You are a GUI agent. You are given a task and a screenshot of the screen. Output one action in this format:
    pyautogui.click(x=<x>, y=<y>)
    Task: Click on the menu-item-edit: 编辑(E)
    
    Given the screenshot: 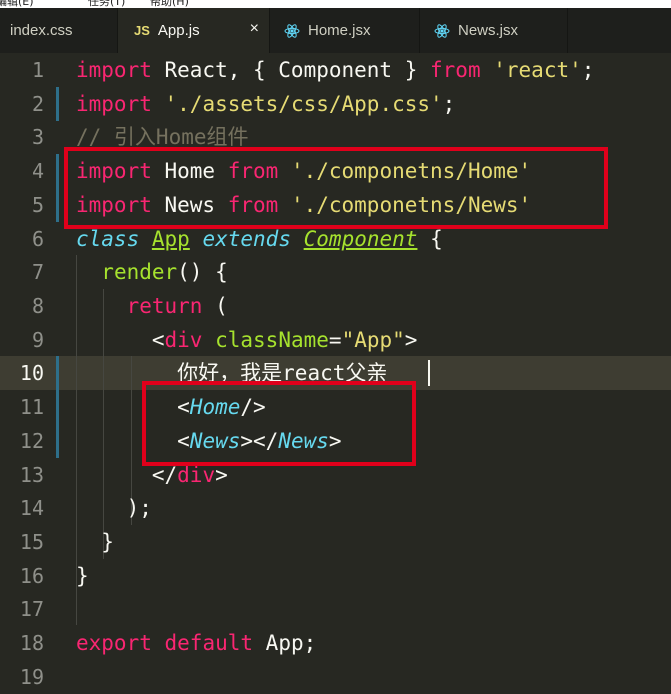 What is the action you would take?
    pyautogui.click(x=17, y=4)
    